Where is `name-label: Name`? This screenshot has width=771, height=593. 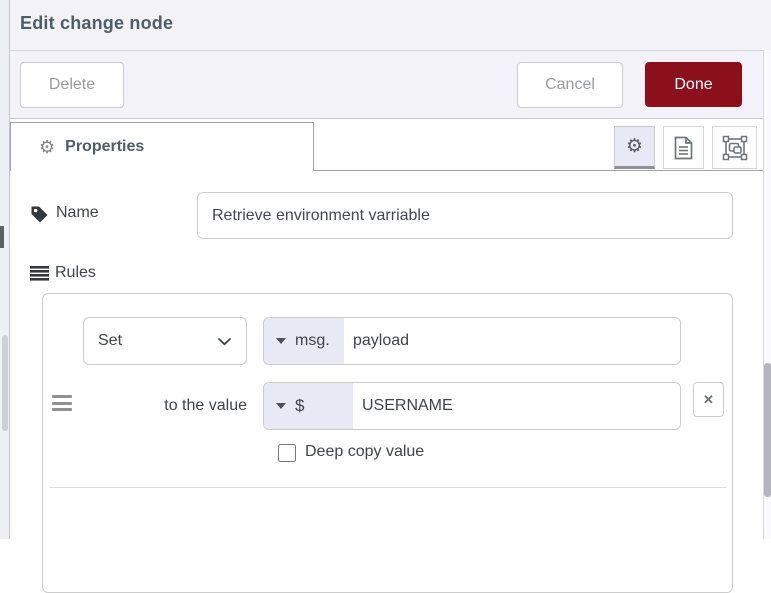
name-label: Name is located at coordinates (77, 212).